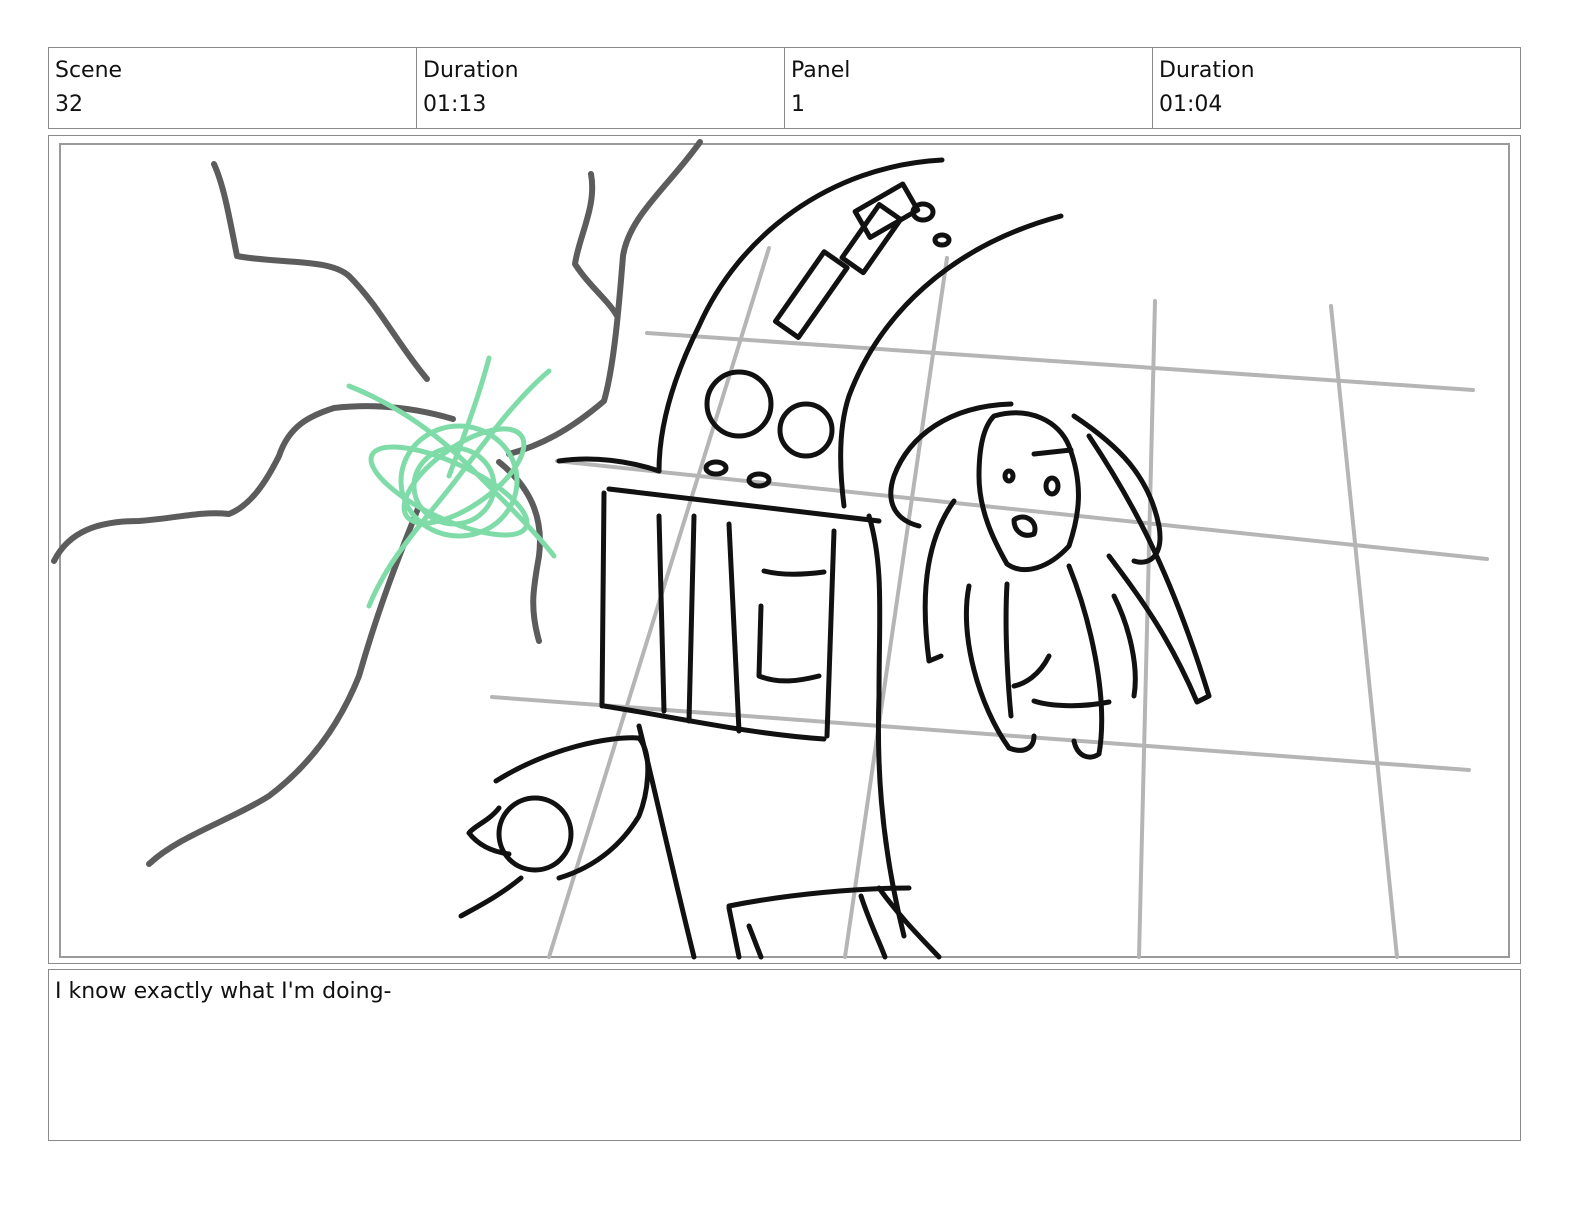 The height and width of the screenshot is (1224, 1584). What do you see at coordinates (1207, 70) in the screenshot?
I see `panel-duration-label: Duration` at bounding box center [1207, 70].